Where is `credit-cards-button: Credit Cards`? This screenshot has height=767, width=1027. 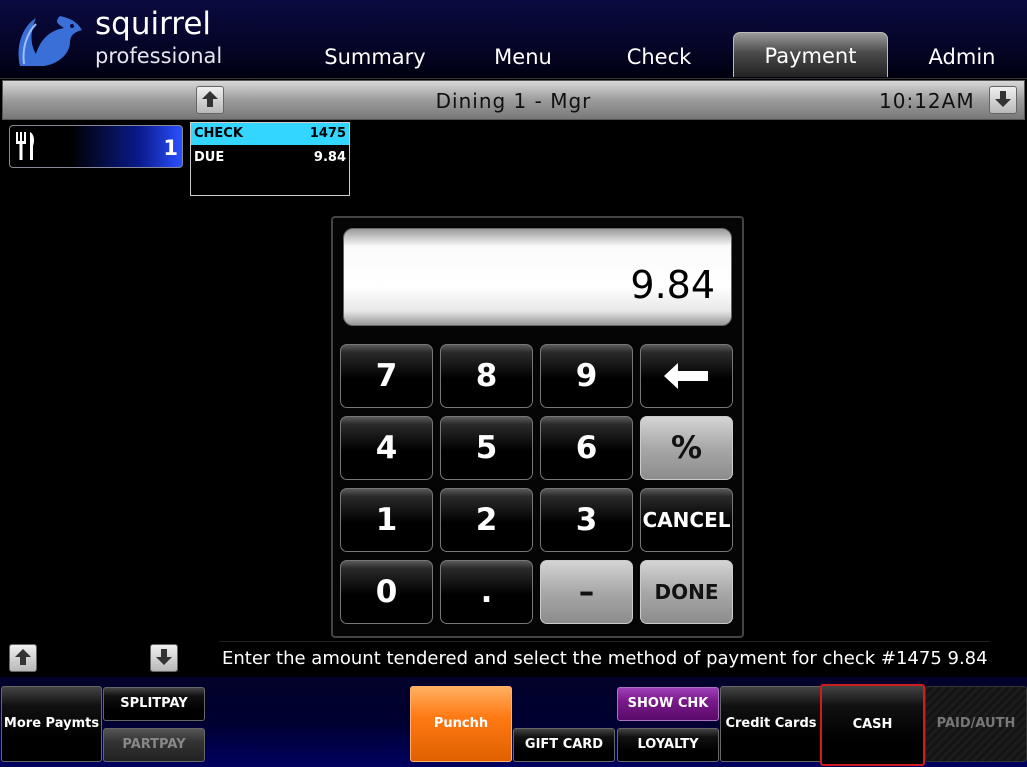 credit-cards-button: Credit Cards is located at coordinates (771, 724).